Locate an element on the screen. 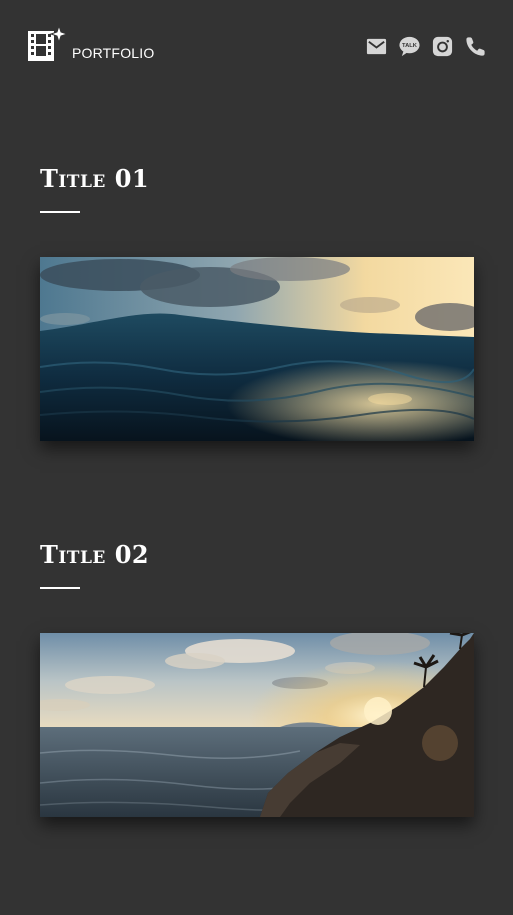 This screenshot has height=915, width=513. talk-chat-icon: TALK is located at coordinates (409, 46).